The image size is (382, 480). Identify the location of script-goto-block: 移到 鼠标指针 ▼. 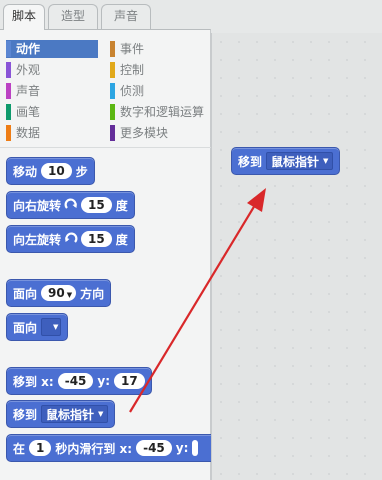
(286, 161).